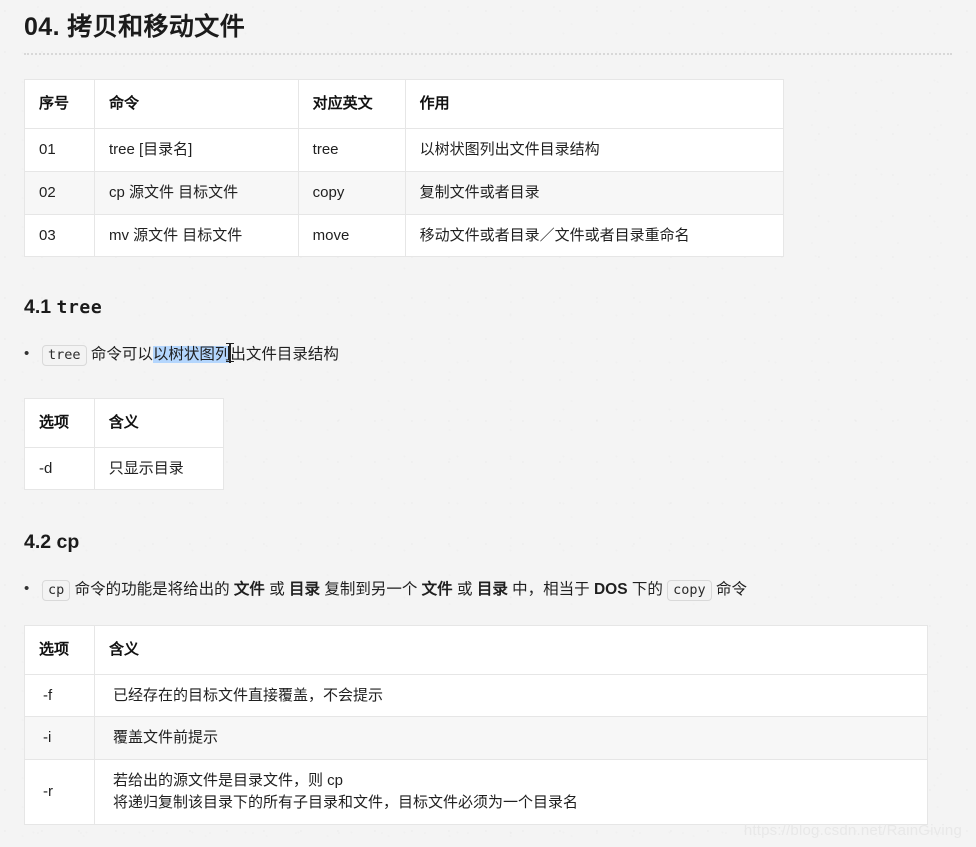 Image resolution: width=976 pixels, height=847 pixels. I want to click on cell-meaning: 已经存在的目标文件直接覆盖，不会提示, so click(511, 695).